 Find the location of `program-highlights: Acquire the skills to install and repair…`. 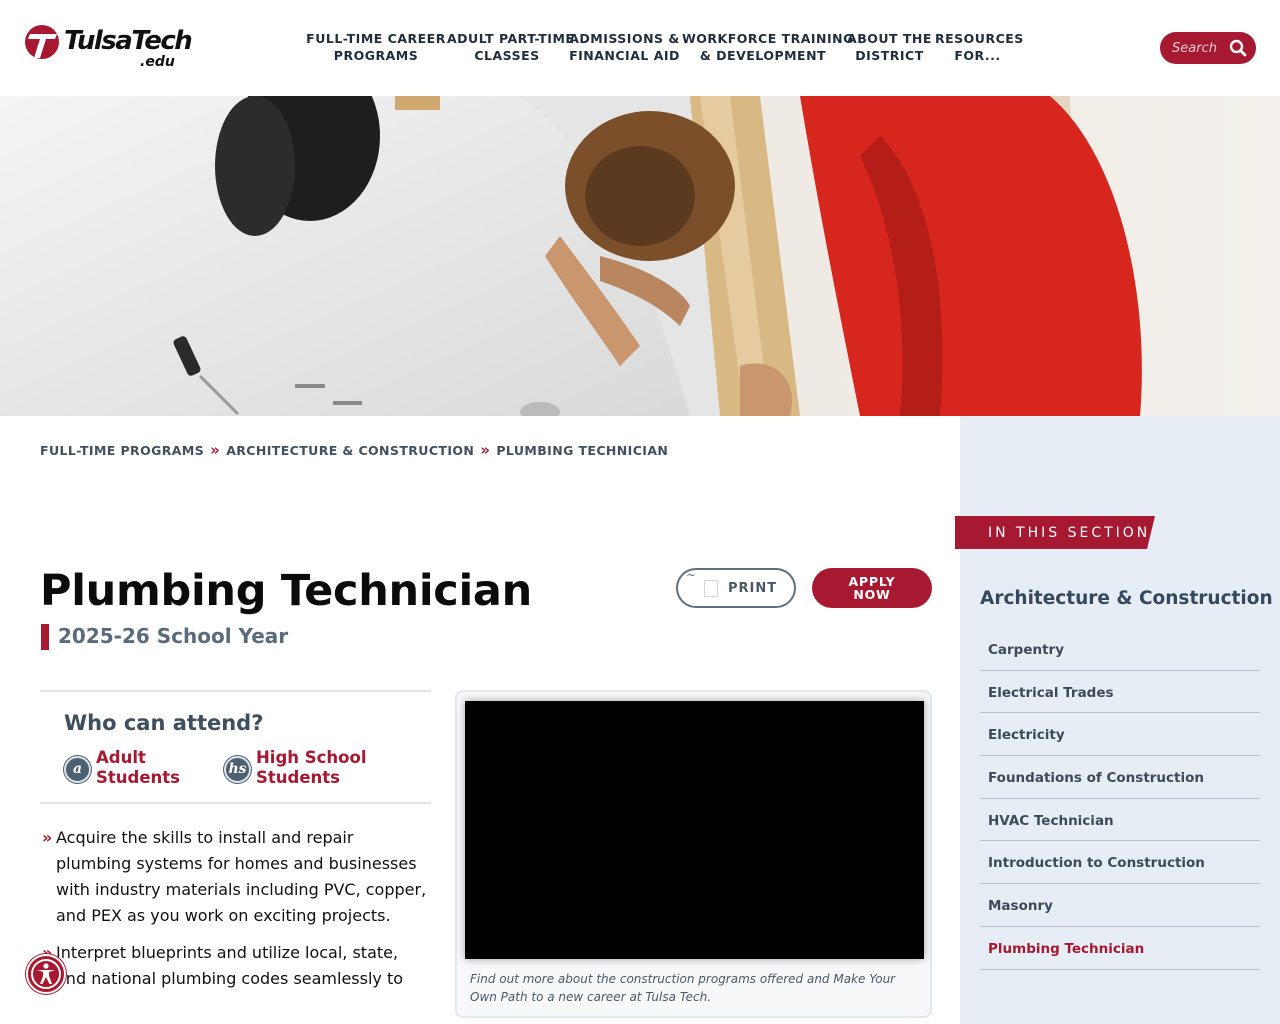

program-highlights: Acquire the skills to install and repair… is located at coordinates (235, 914).